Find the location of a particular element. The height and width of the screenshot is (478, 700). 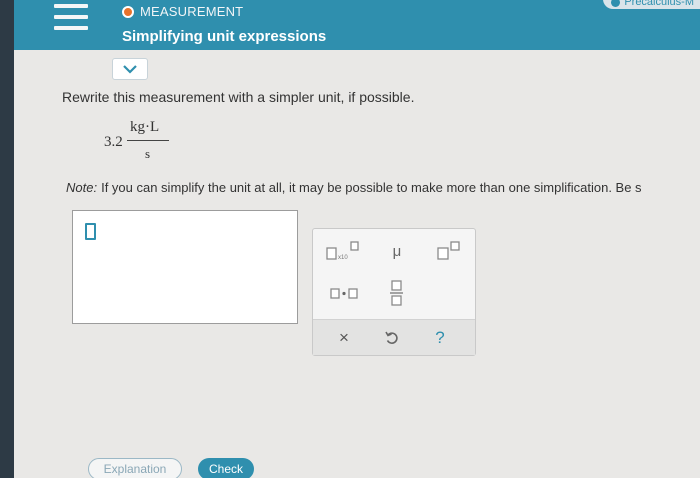

math-keypad: x10 μ × ? is located at coordinates (394, 292).